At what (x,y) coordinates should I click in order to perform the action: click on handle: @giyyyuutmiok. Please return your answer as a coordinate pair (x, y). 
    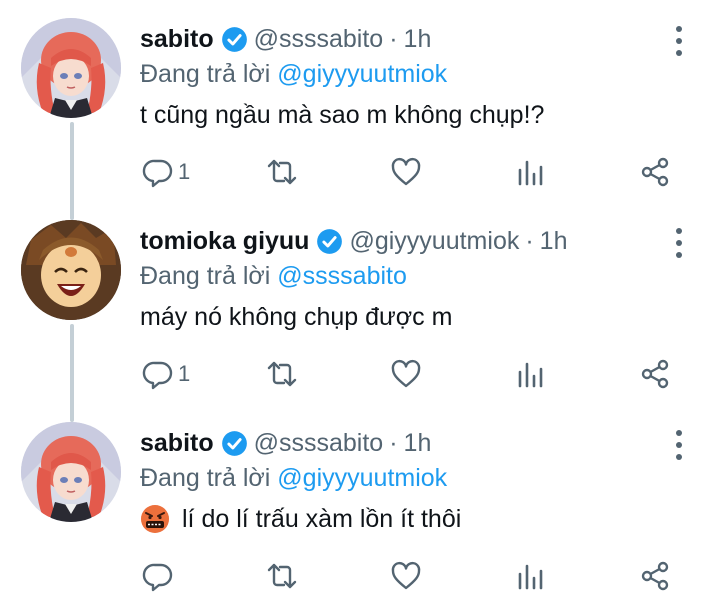
    Looking at the image, I should click on (434, 241).